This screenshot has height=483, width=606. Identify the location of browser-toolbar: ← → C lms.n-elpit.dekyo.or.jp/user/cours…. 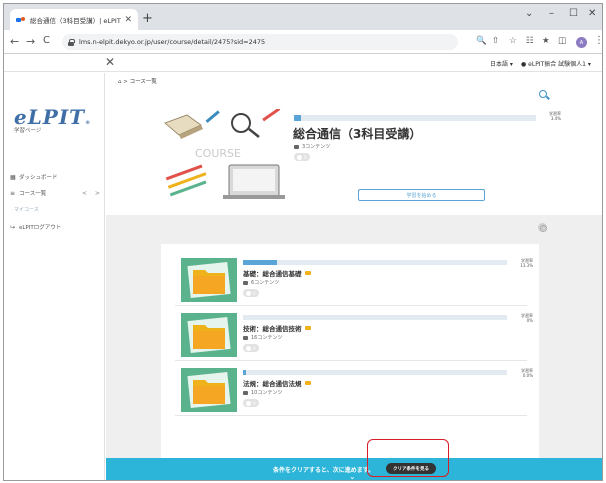
(303, 42).